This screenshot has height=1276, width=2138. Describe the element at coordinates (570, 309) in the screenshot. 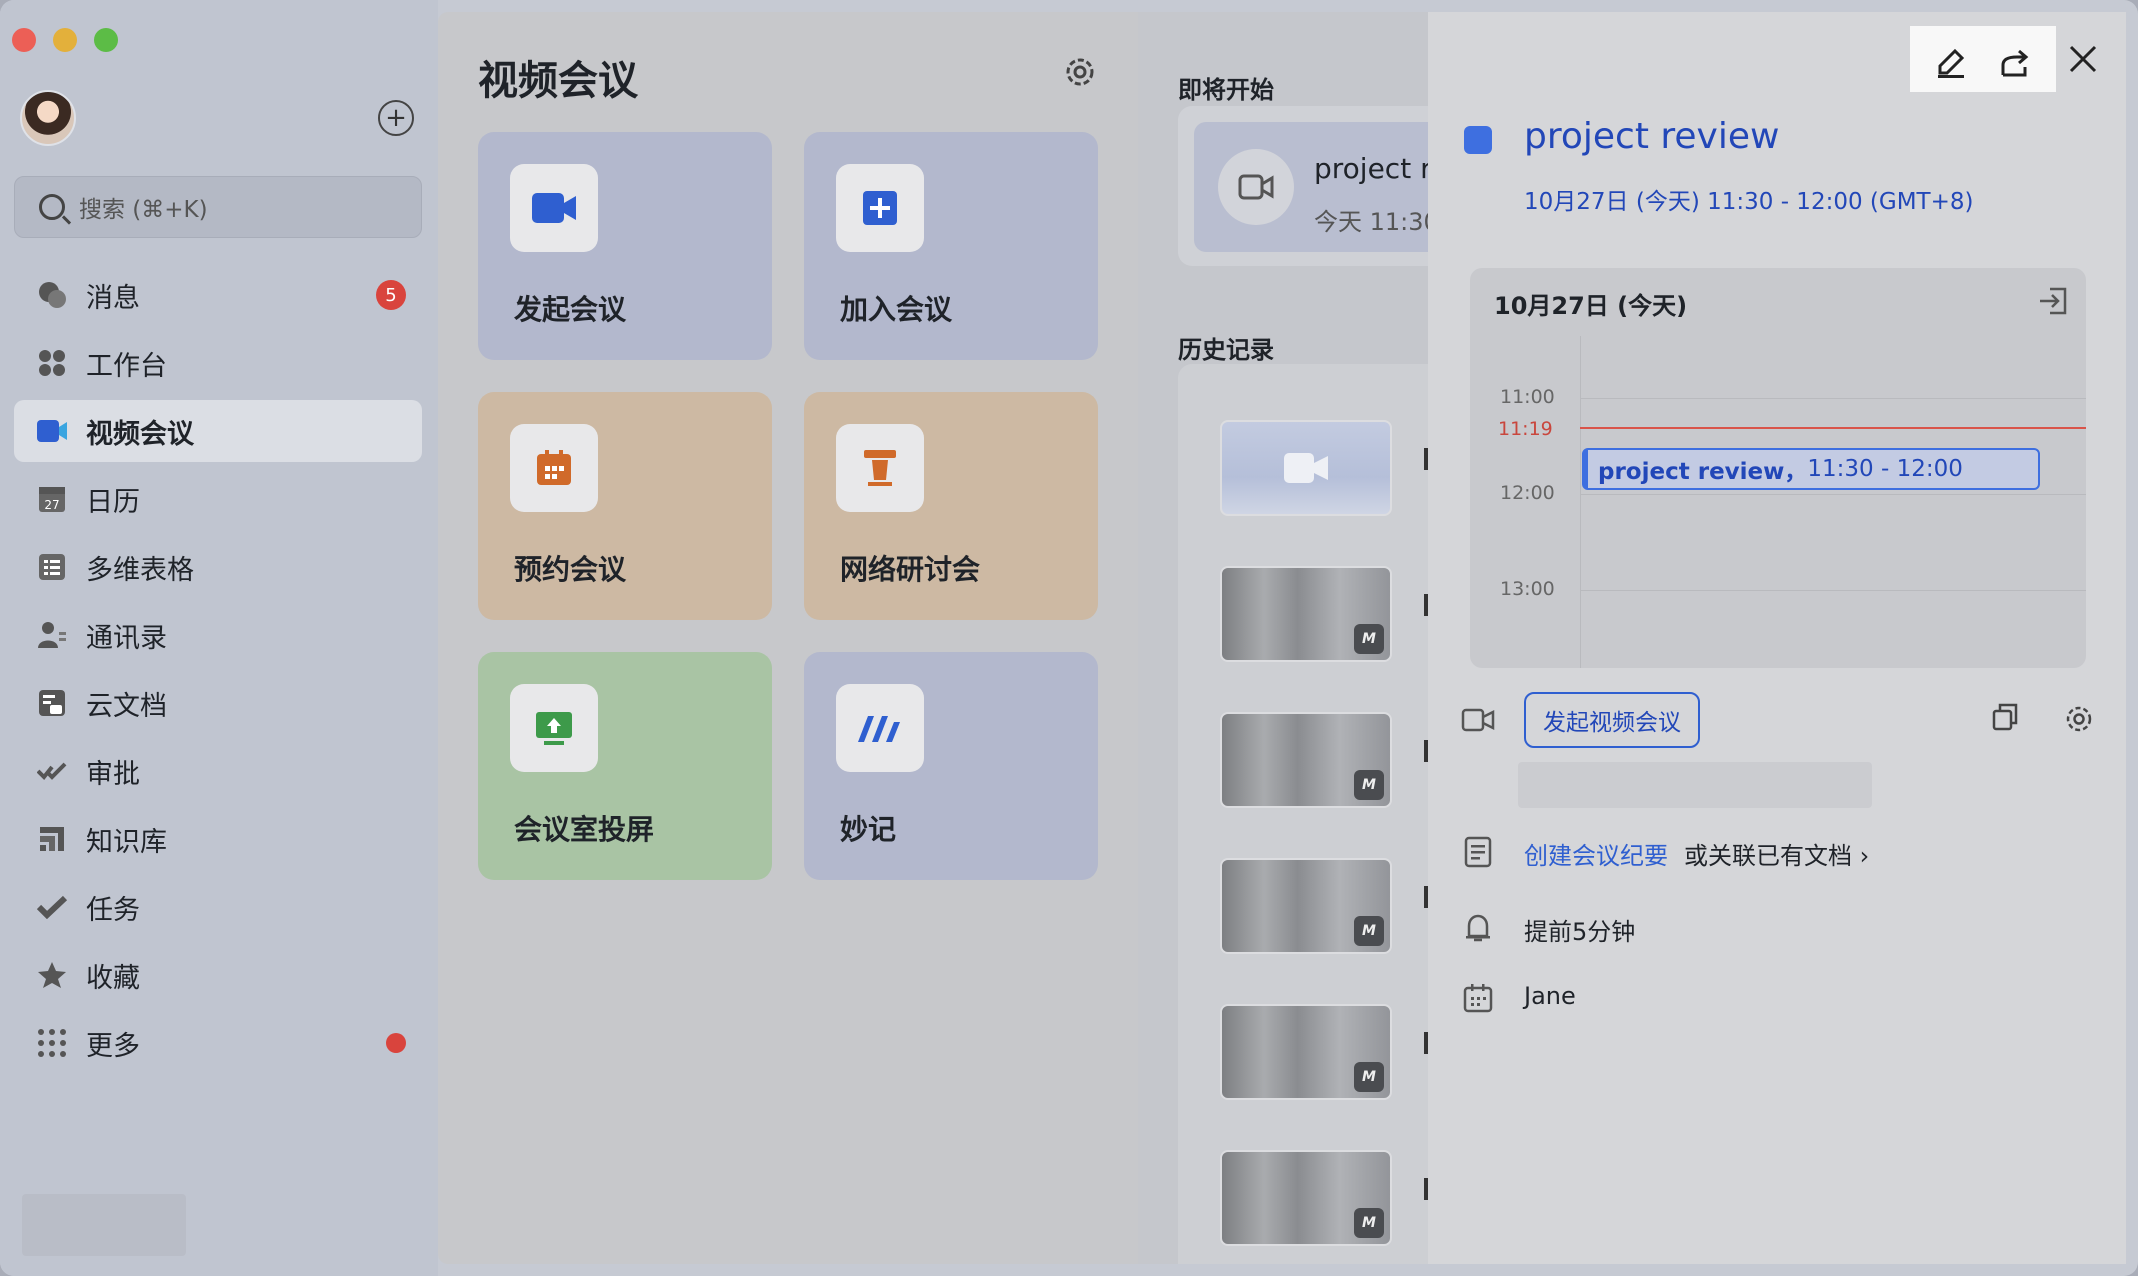

I see `tile-label: 发起会议` at that location.